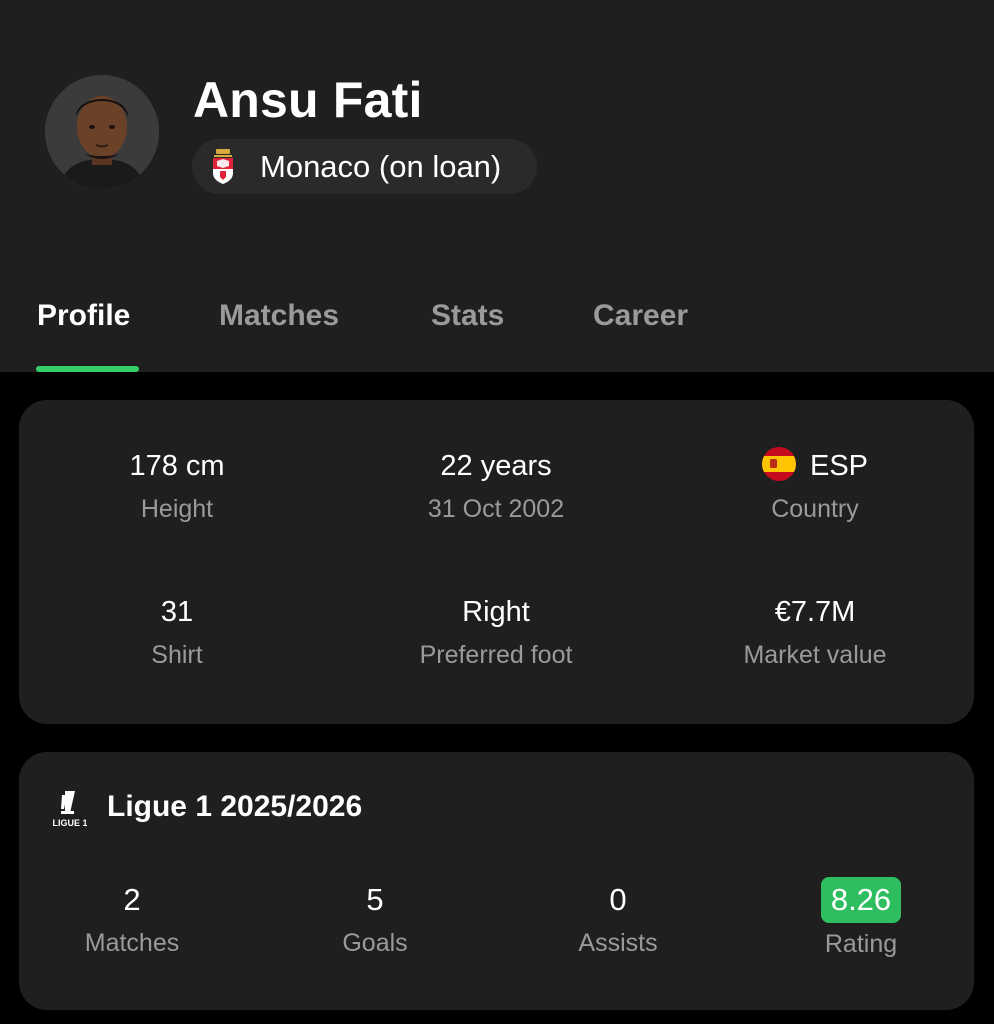  I want to click on foot-cell: Right Preferred foot, so click(496, 633).